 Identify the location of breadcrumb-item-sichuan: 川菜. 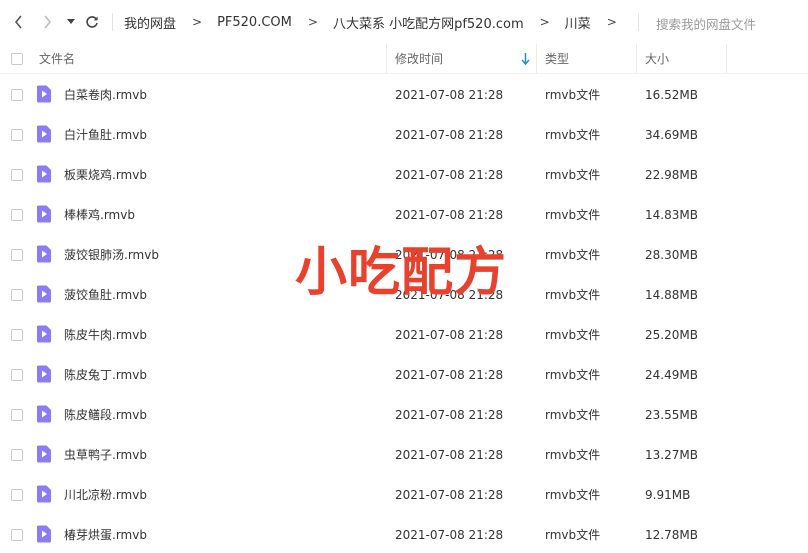
(578, 22).